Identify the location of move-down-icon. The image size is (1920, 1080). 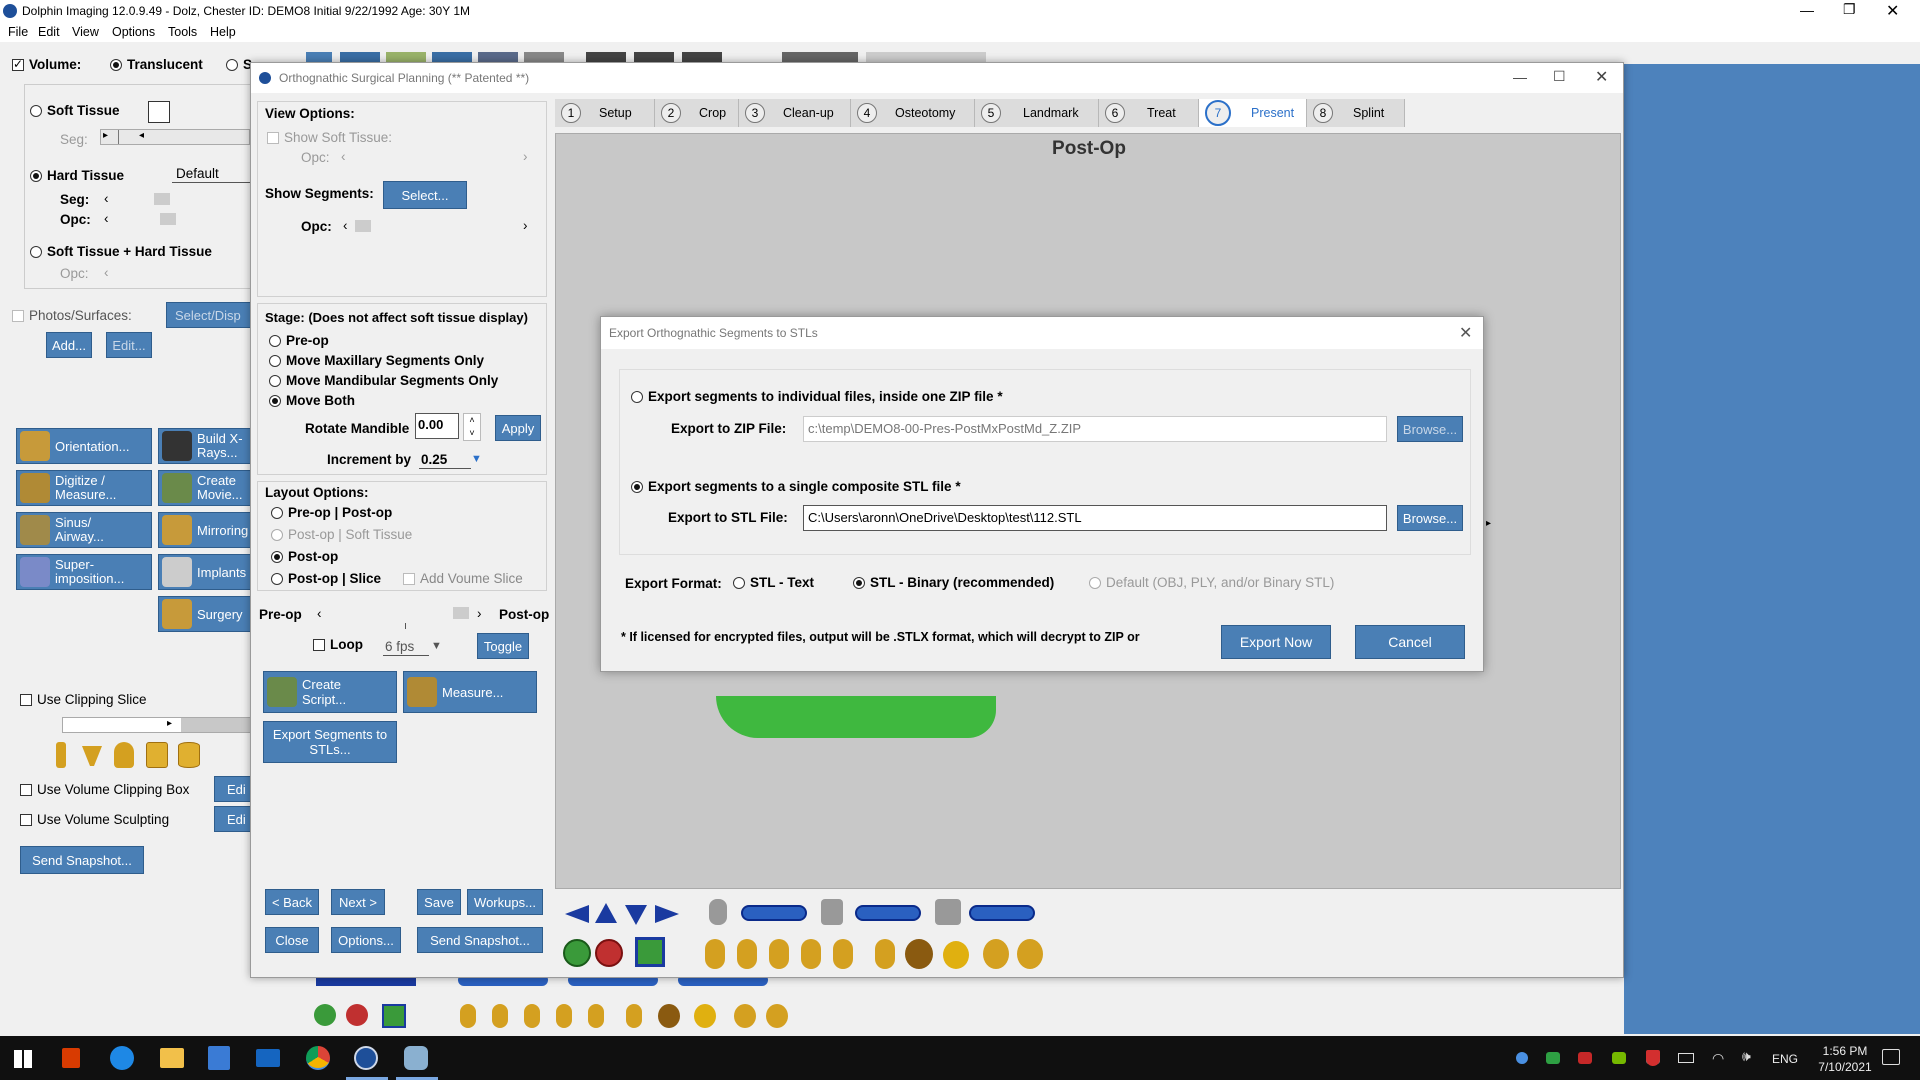
(636, 915).